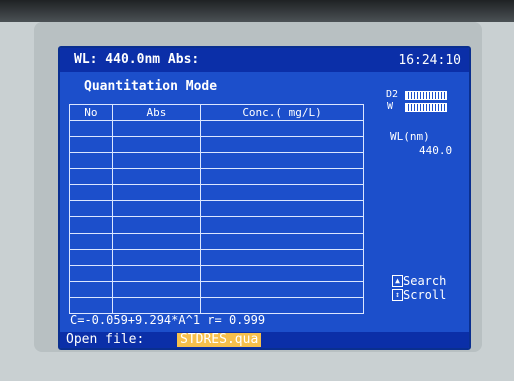  I want to click on open-file-label: Open file:, so click(105, 339).